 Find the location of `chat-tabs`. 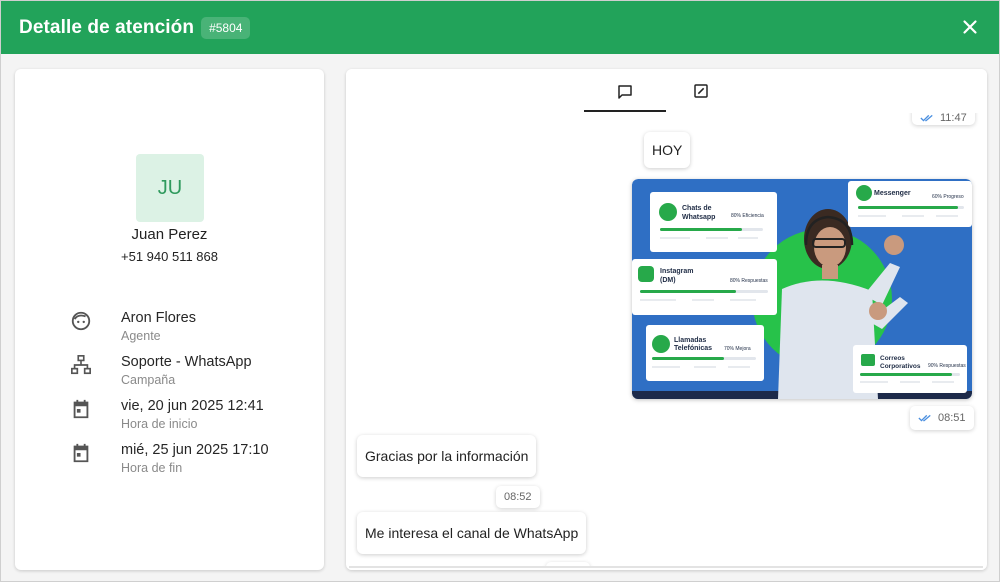

chat-tabs is located at coordinates (666, 91).